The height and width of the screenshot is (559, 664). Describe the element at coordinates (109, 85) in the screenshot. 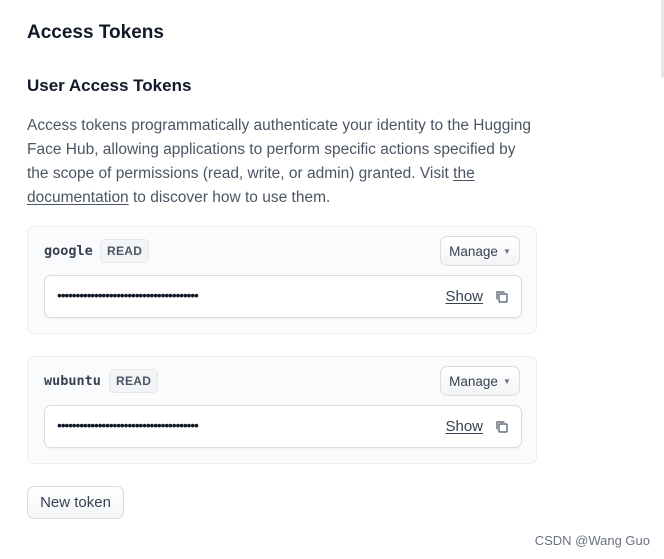

I see `section-title: User Access Tokens` at that location.